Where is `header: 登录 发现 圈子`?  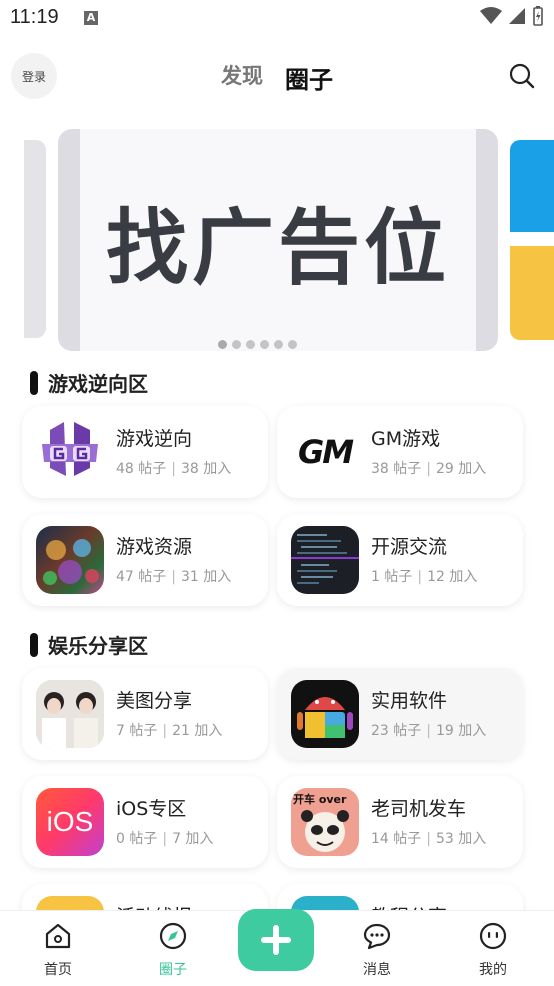 header: 登录 发现 圈子 is located at coordinates (277, 76).